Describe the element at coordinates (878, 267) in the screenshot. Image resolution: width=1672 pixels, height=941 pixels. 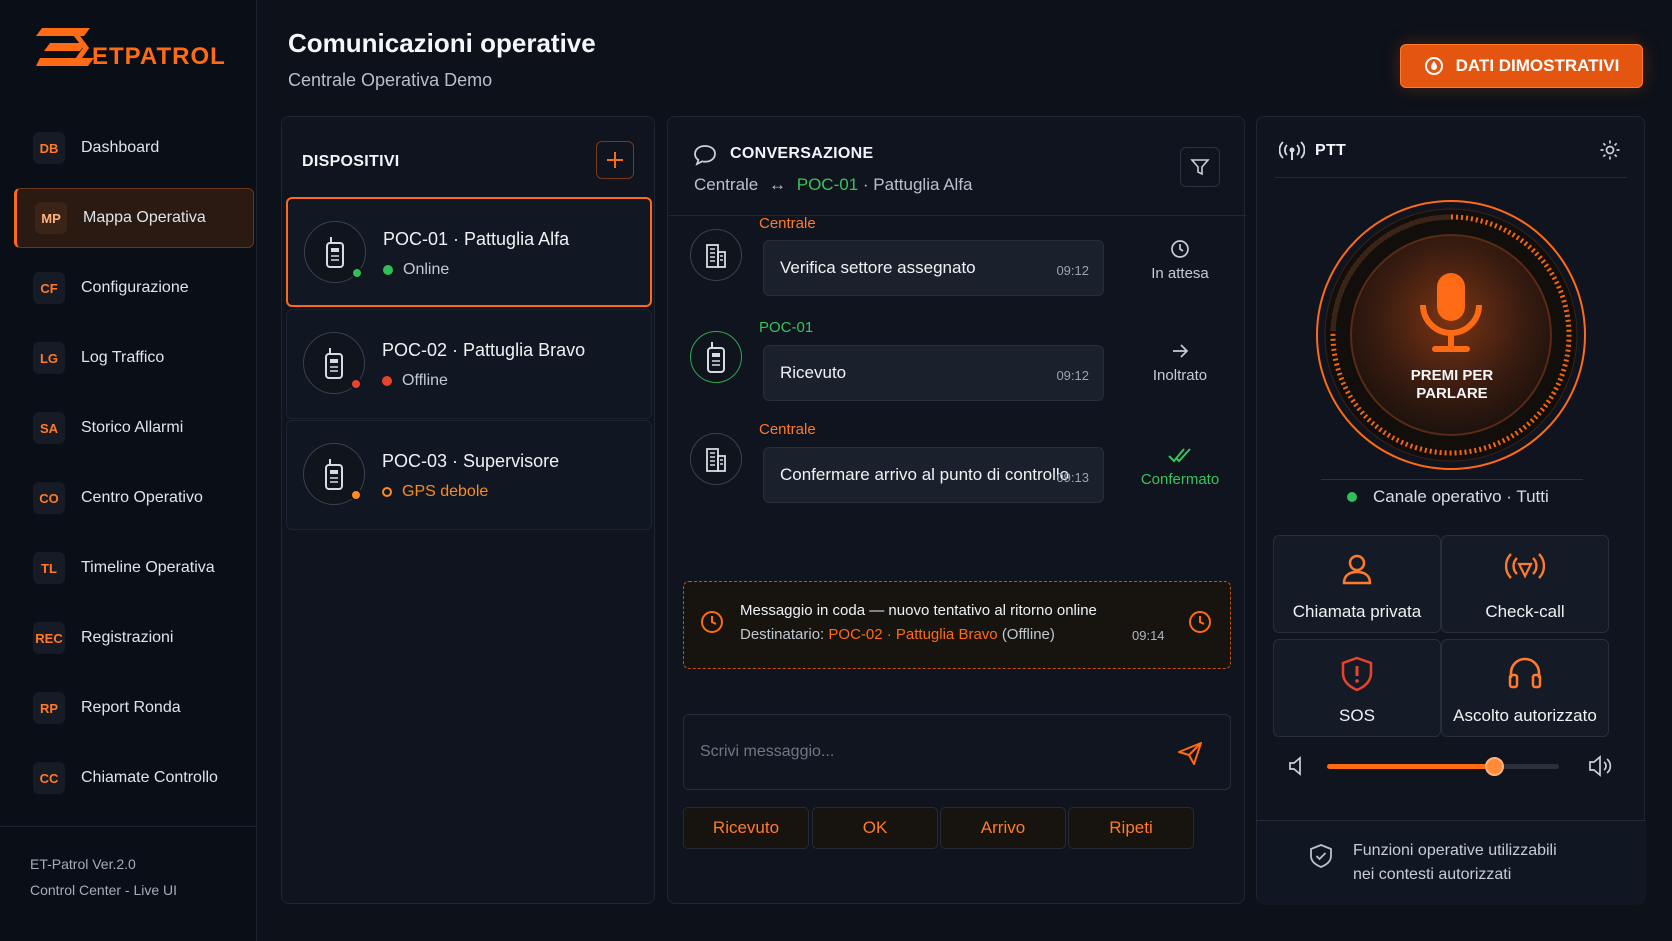
I see `message-text: Verifica settore assegnato` at that location.